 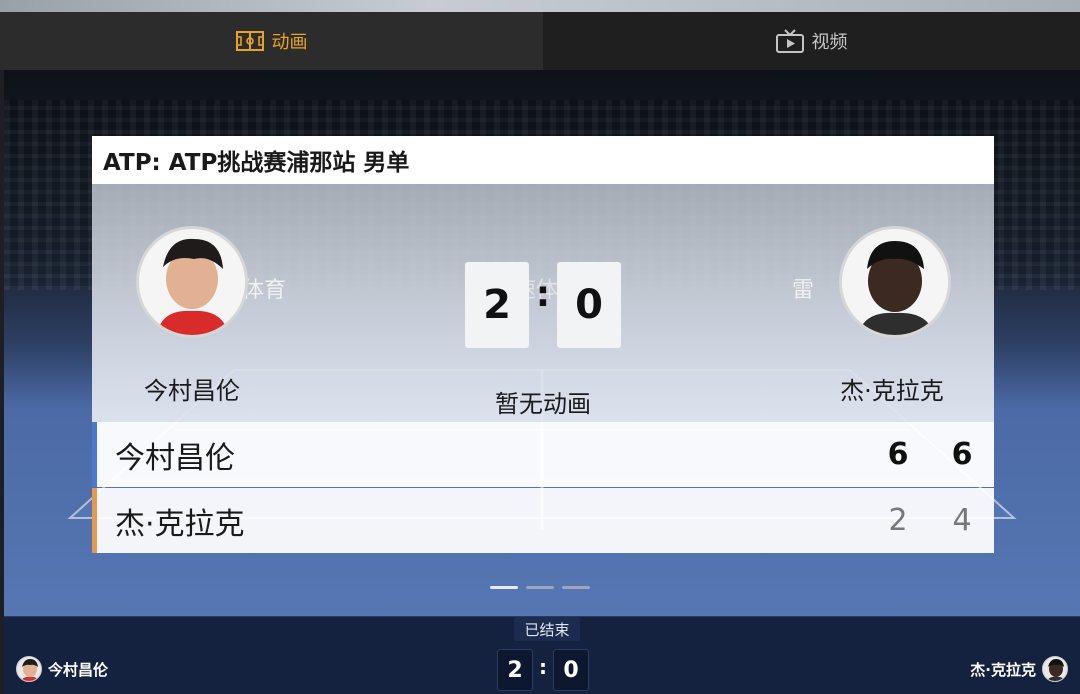 What do you see at coordinates (1003, 669) in the screenshot?
I see `bottom-away-name: 杰·克拉克` at bounding box center [1003, 669].